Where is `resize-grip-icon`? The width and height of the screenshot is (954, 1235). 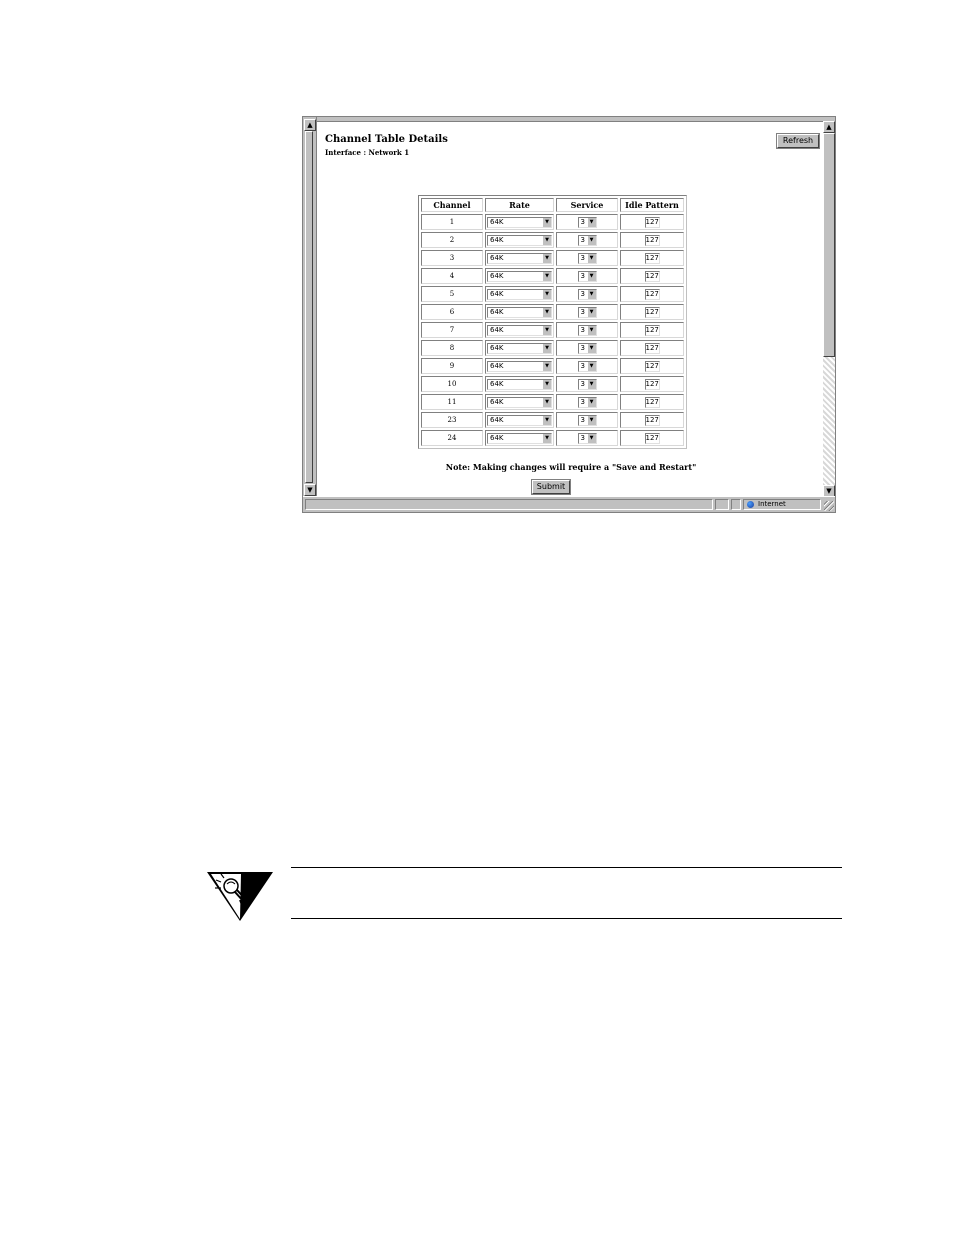
resize-grip-icon is located at coordinates (829, 506).